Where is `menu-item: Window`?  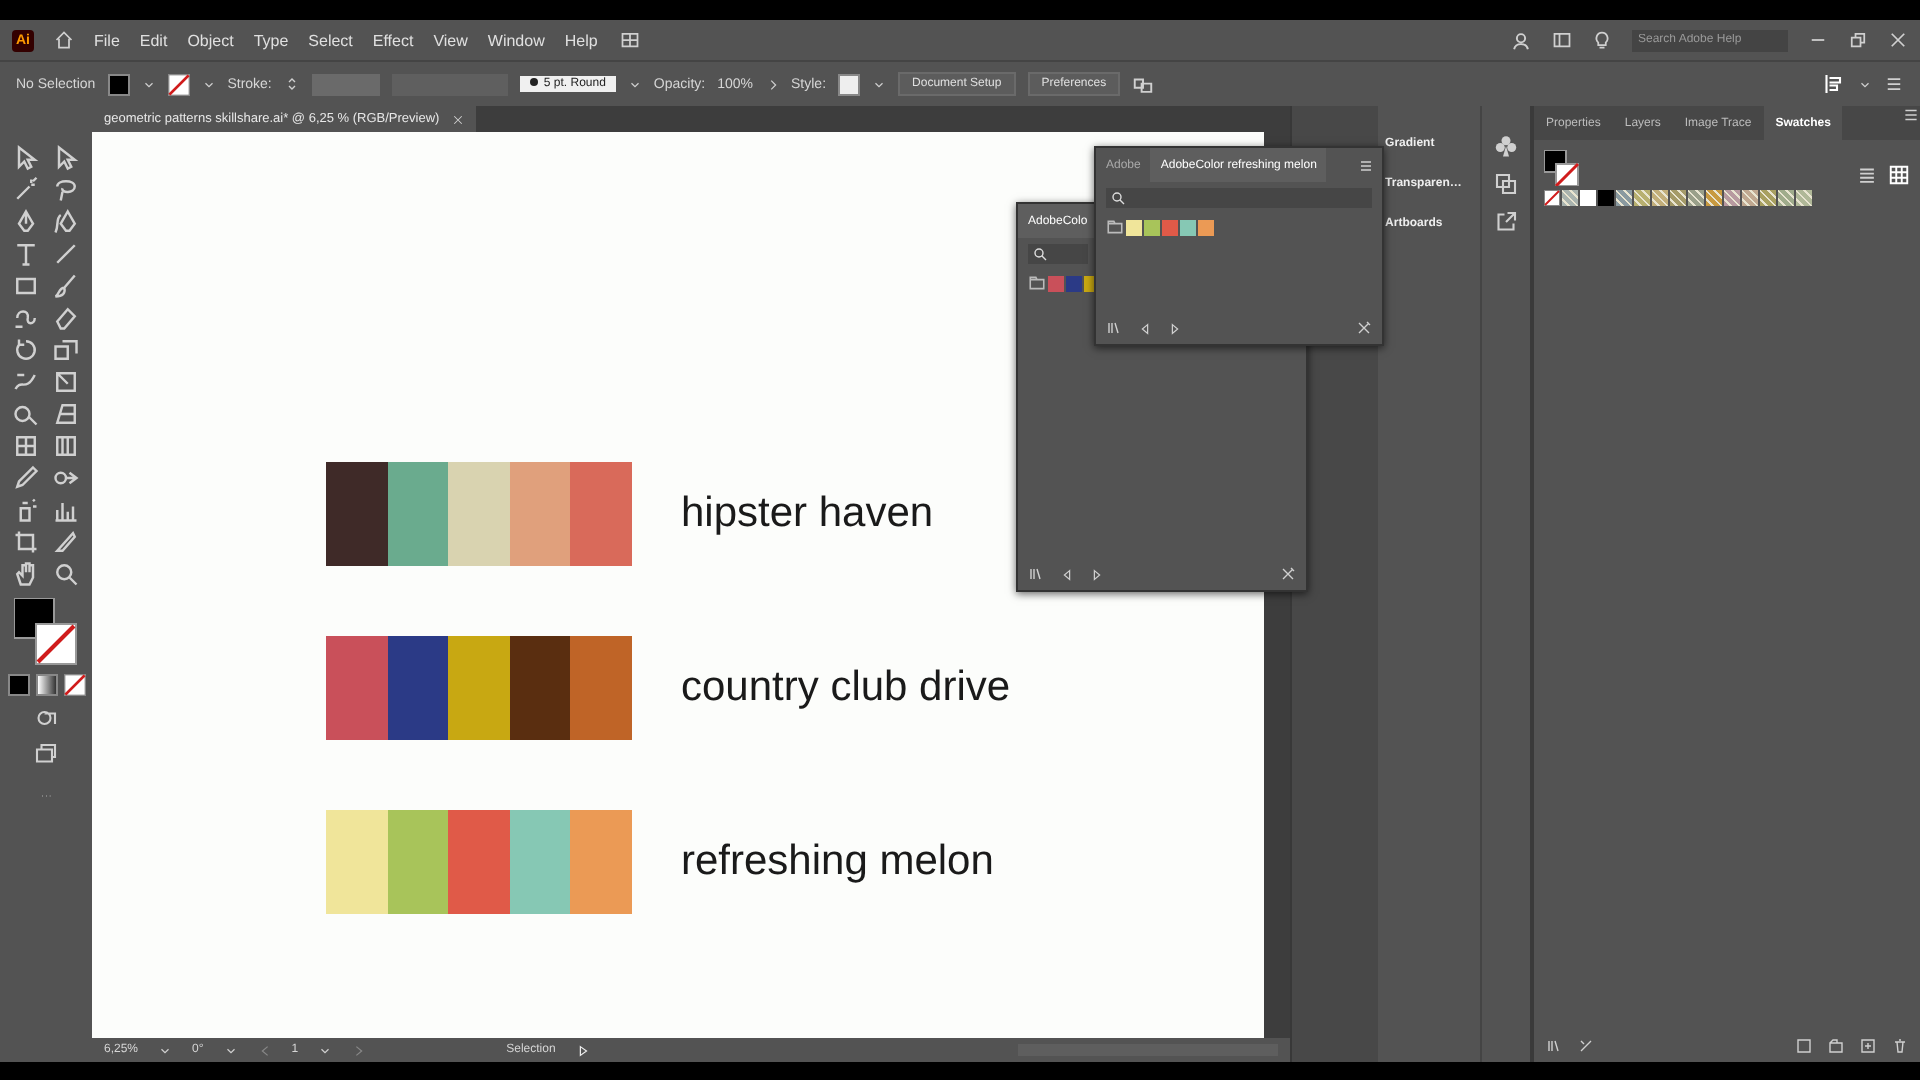
menu-item: Window is located at coordinates (516, 40).